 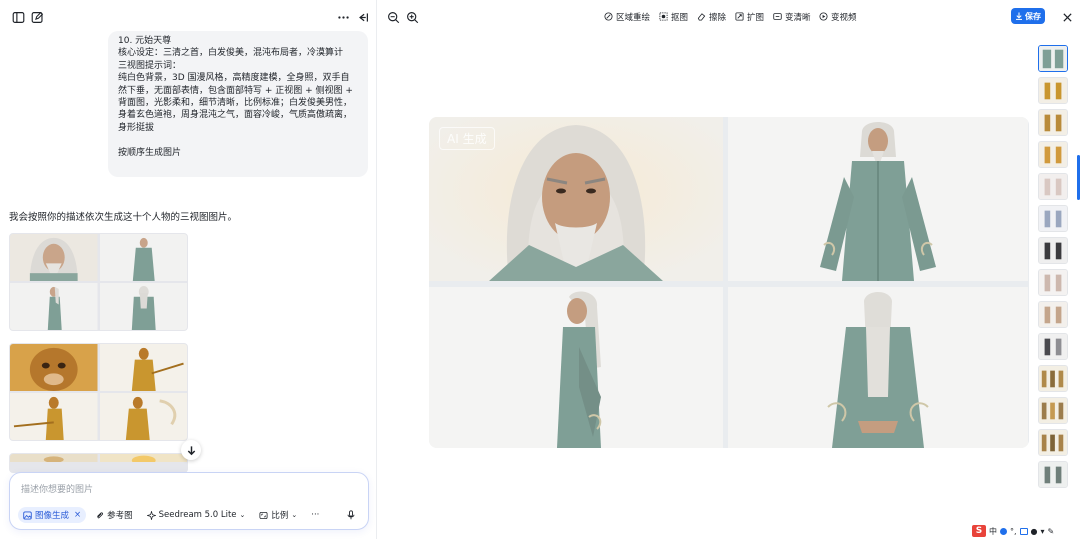 What do you see at coordinates (1023, 531) in the screenshot?
I see `keyboard-icon` at bounding box center [1023, 531].